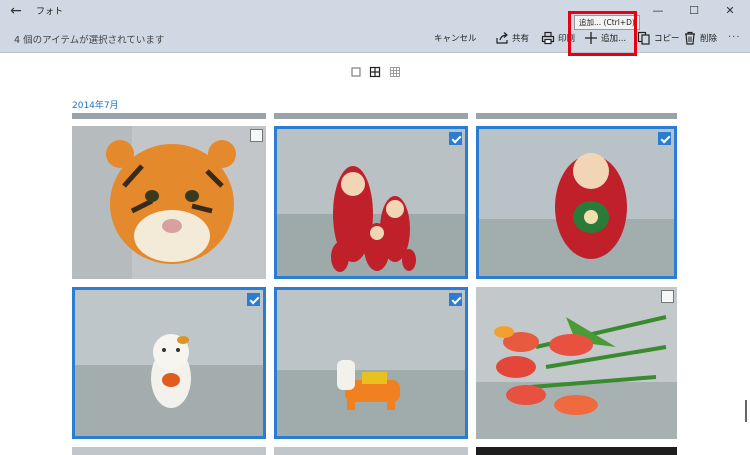 The width and height of the screenshot is (750, 455). What do you see at coordinates (356, 72) in the screenshot?
I see `single-view-icon` at bounding box center [356, 72].